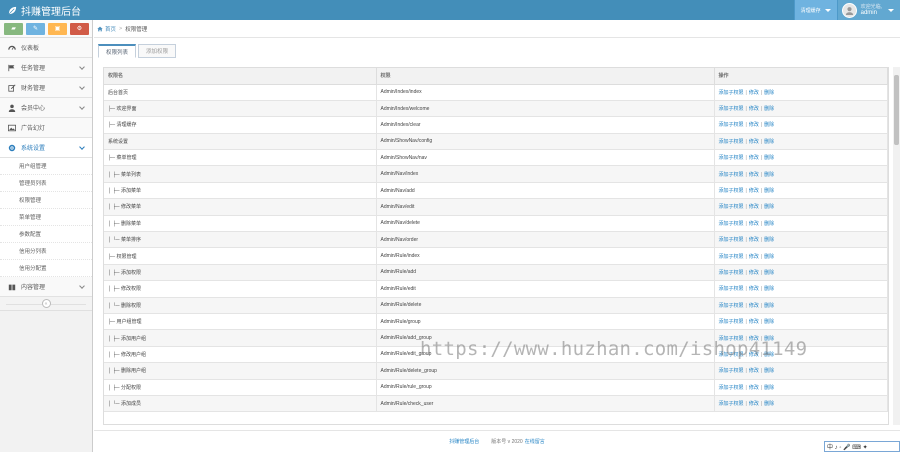 The image size is (900, 452). I want to click on sidebar-item-ads: 广告幻灯, so click(46, 128).